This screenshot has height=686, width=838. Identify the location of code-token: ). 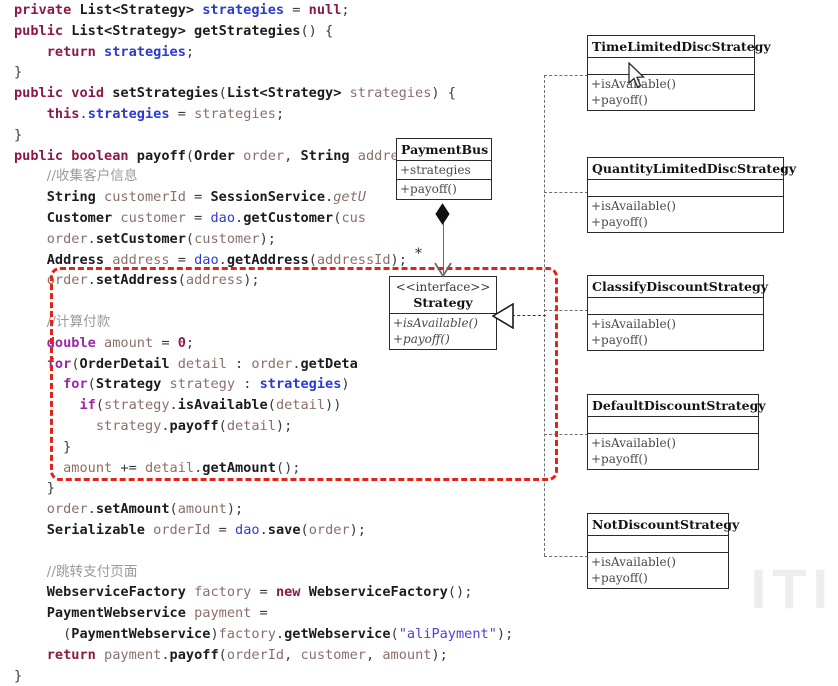
(214, 634).